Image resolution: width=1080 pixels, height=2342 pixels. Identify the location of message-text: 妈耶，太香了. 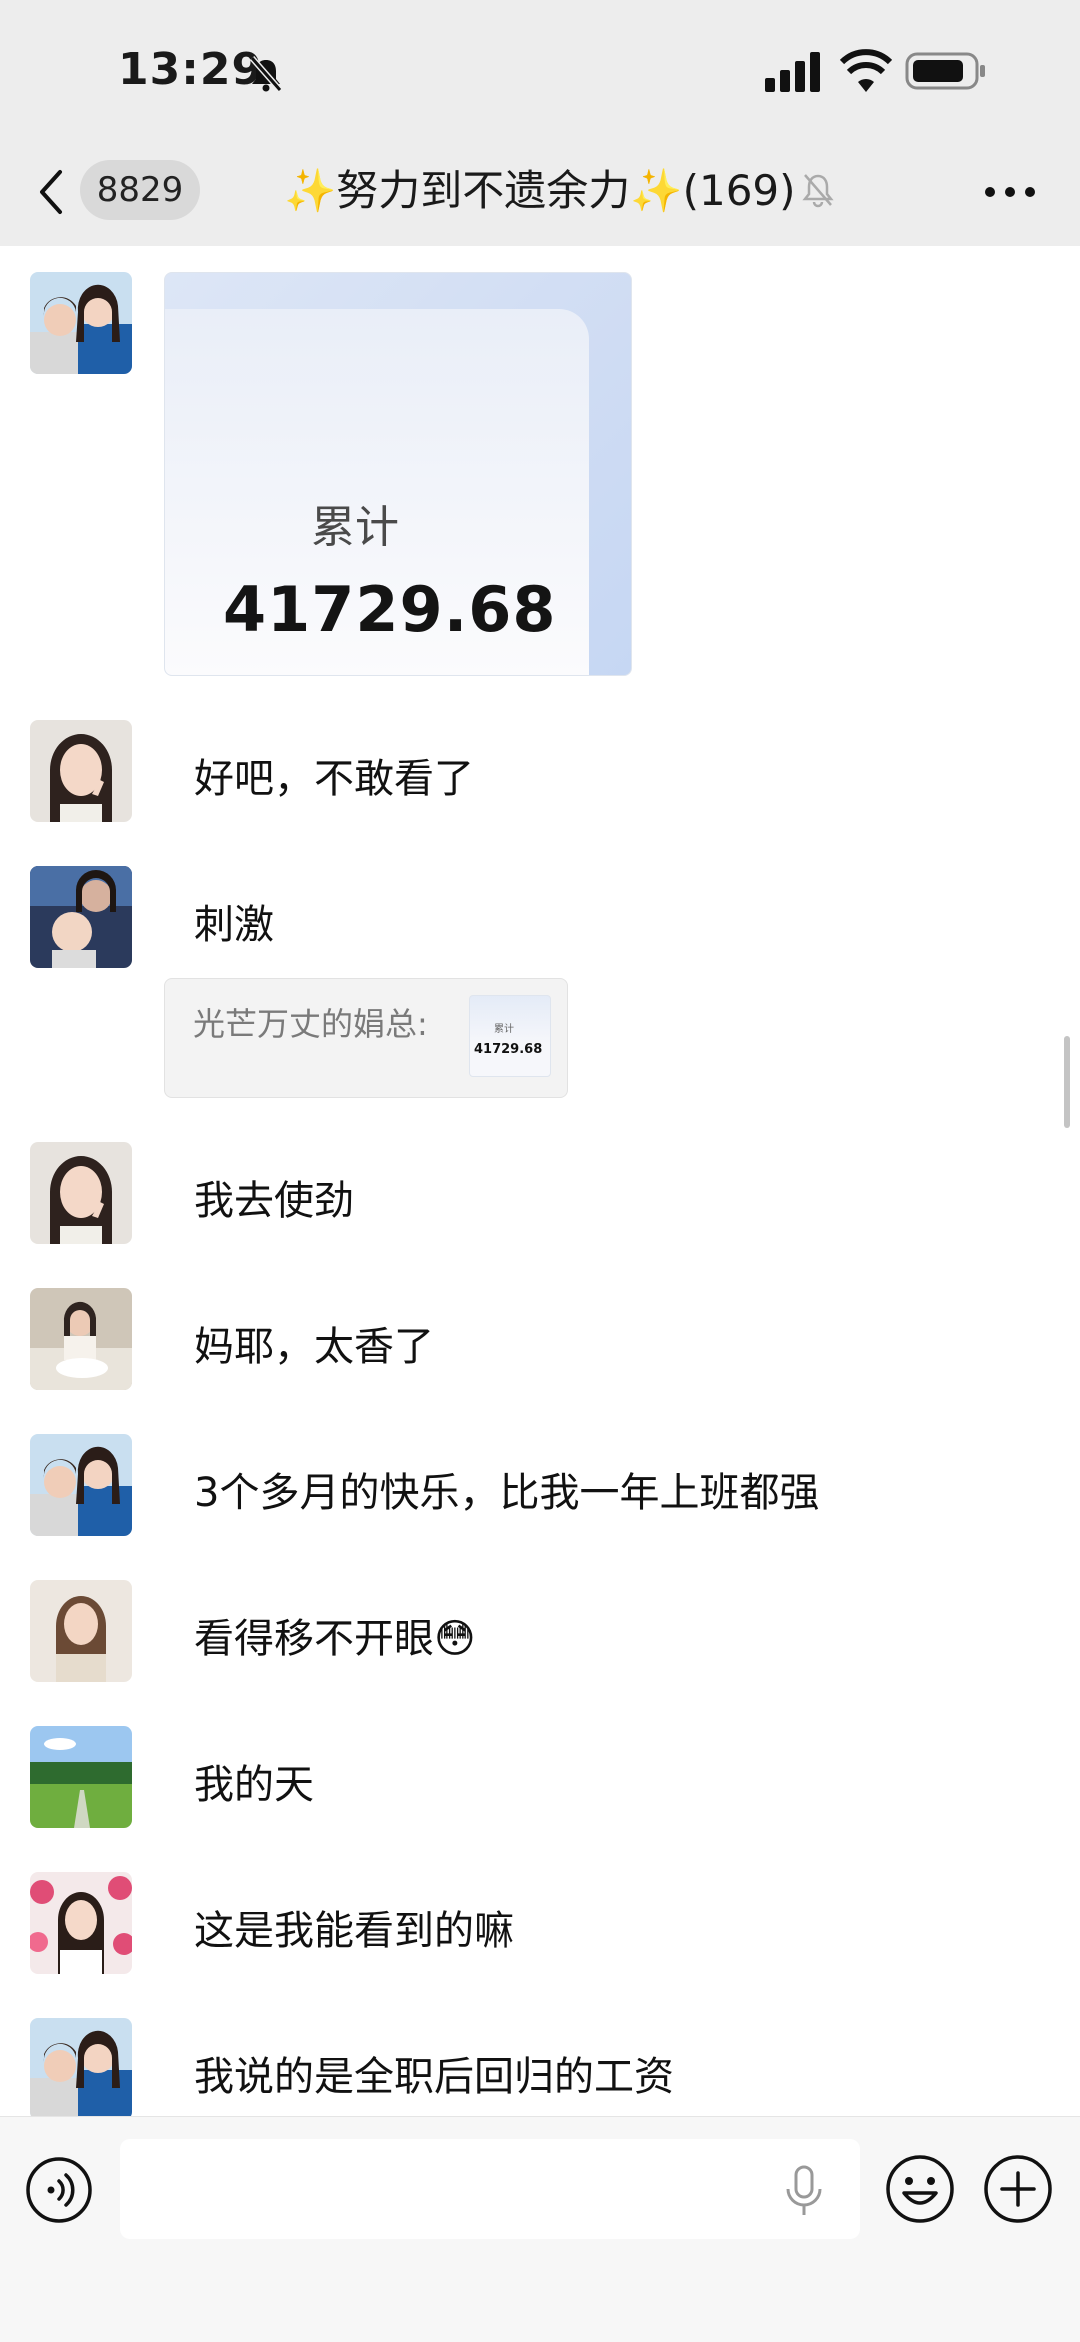
(314, 1347).